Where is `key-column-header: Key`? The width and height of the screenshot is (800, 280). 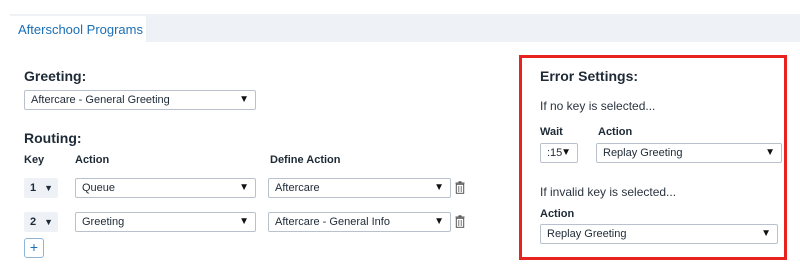 key-column-header: Key is located at coordinates (34, 160).